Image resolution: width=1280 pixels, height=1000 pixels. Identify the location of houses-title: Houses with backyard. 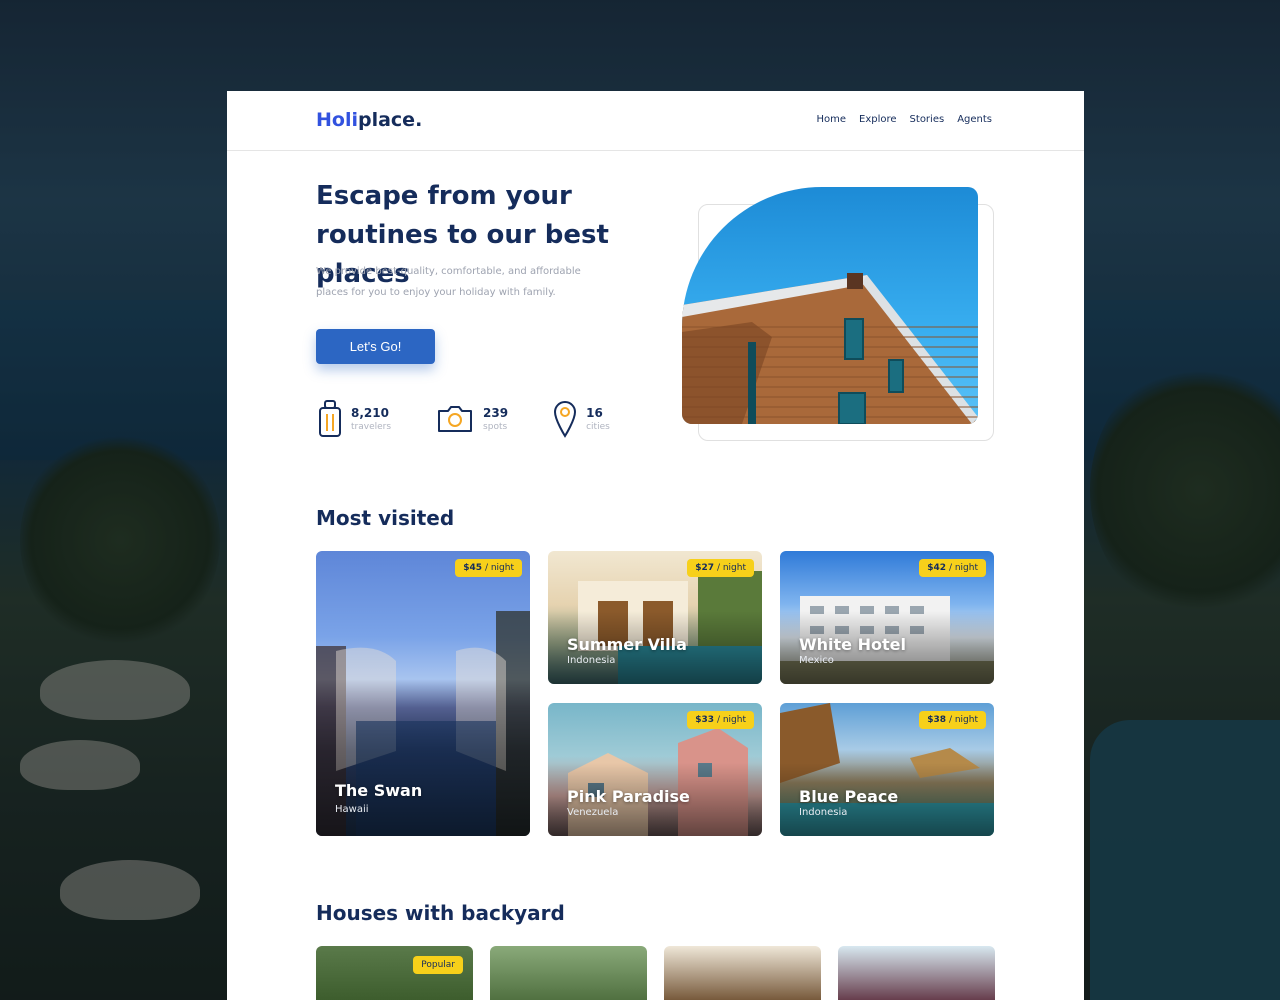
(440, 913).